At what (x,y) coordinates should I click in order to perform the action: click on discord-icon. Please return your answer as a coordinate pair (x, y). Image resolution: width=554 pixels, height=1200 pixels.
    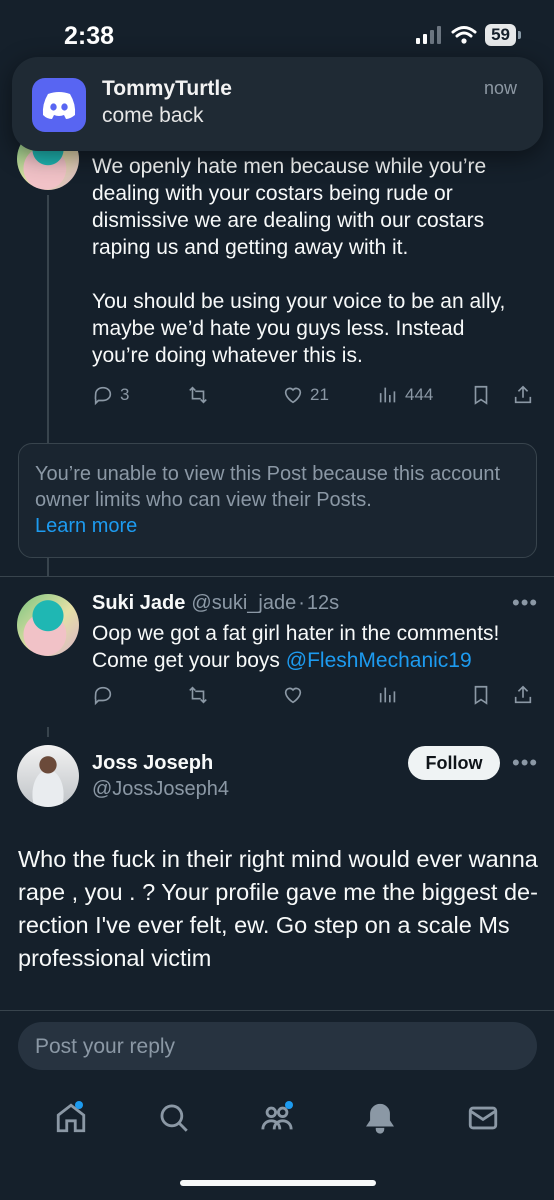
    Looking at the image, I should click on (59, 105).